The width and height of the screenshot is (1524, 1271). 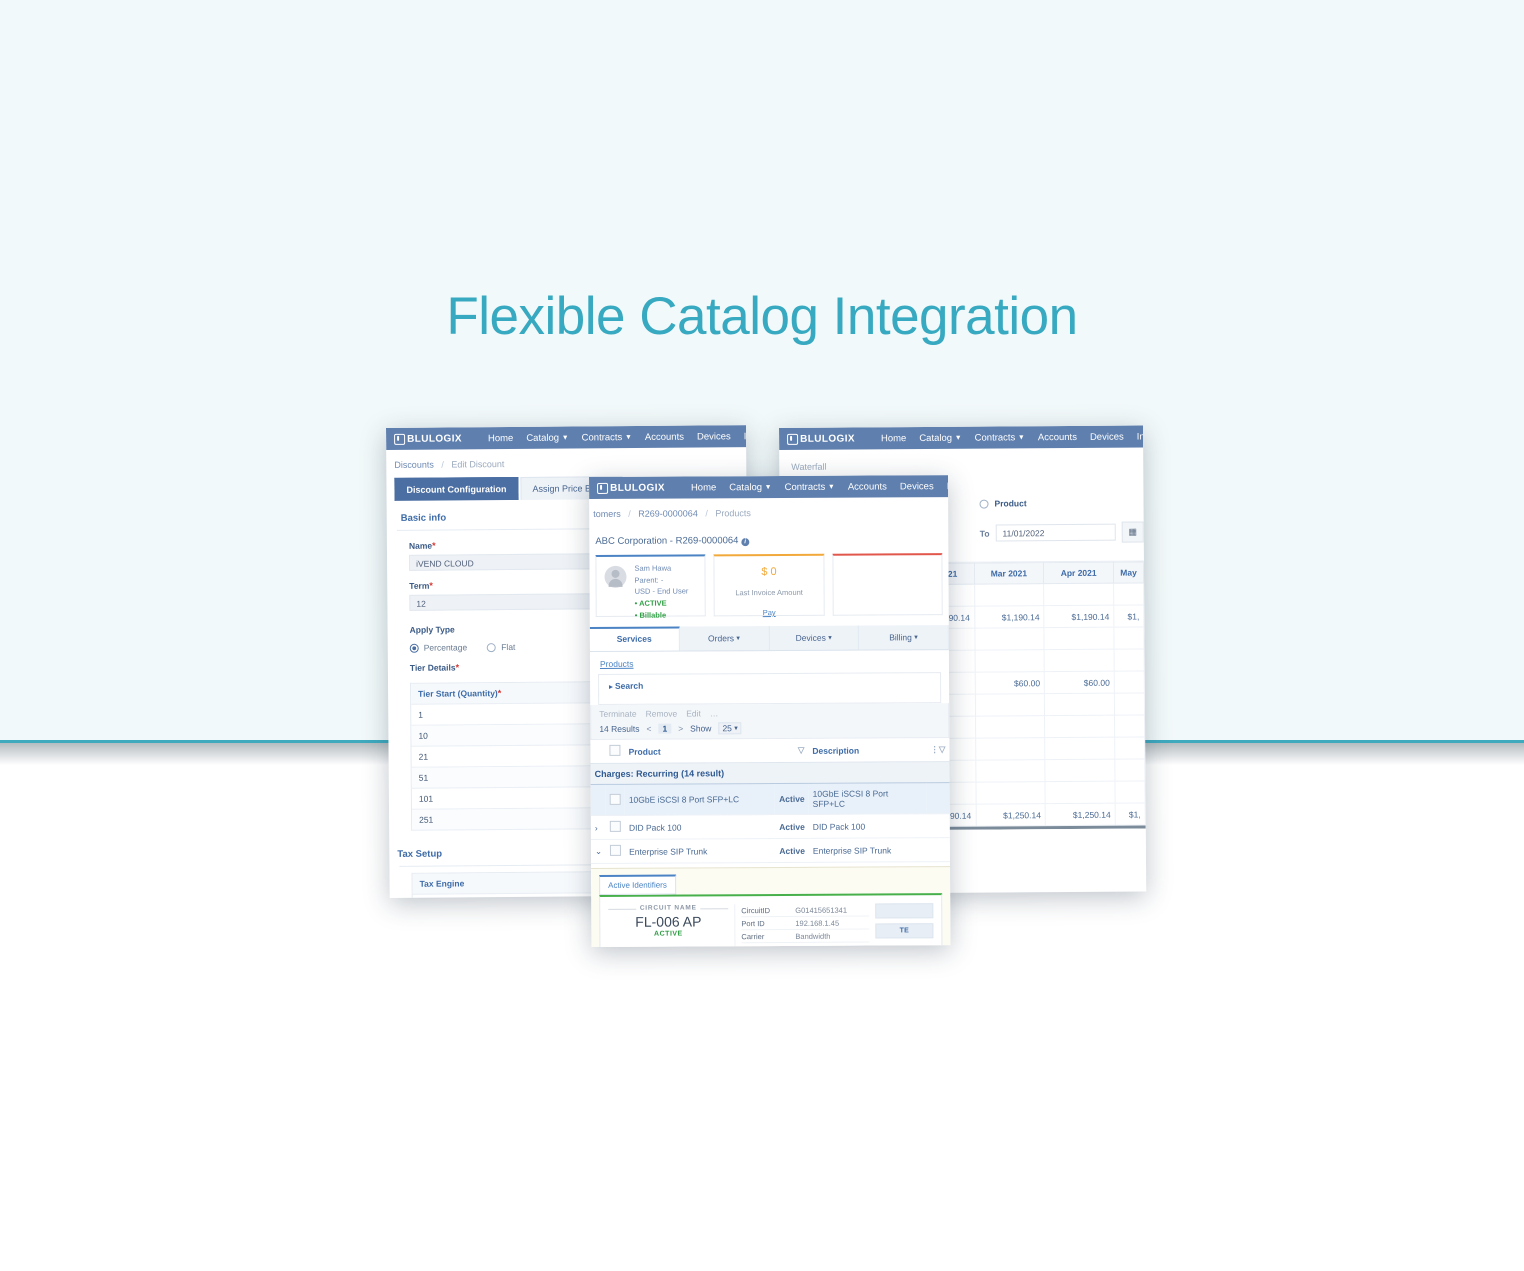 What do you see at coordinates (827, 438) in the screenshot?
I see `brand-name: BLULOGIX` at bounding box center [827, 438].